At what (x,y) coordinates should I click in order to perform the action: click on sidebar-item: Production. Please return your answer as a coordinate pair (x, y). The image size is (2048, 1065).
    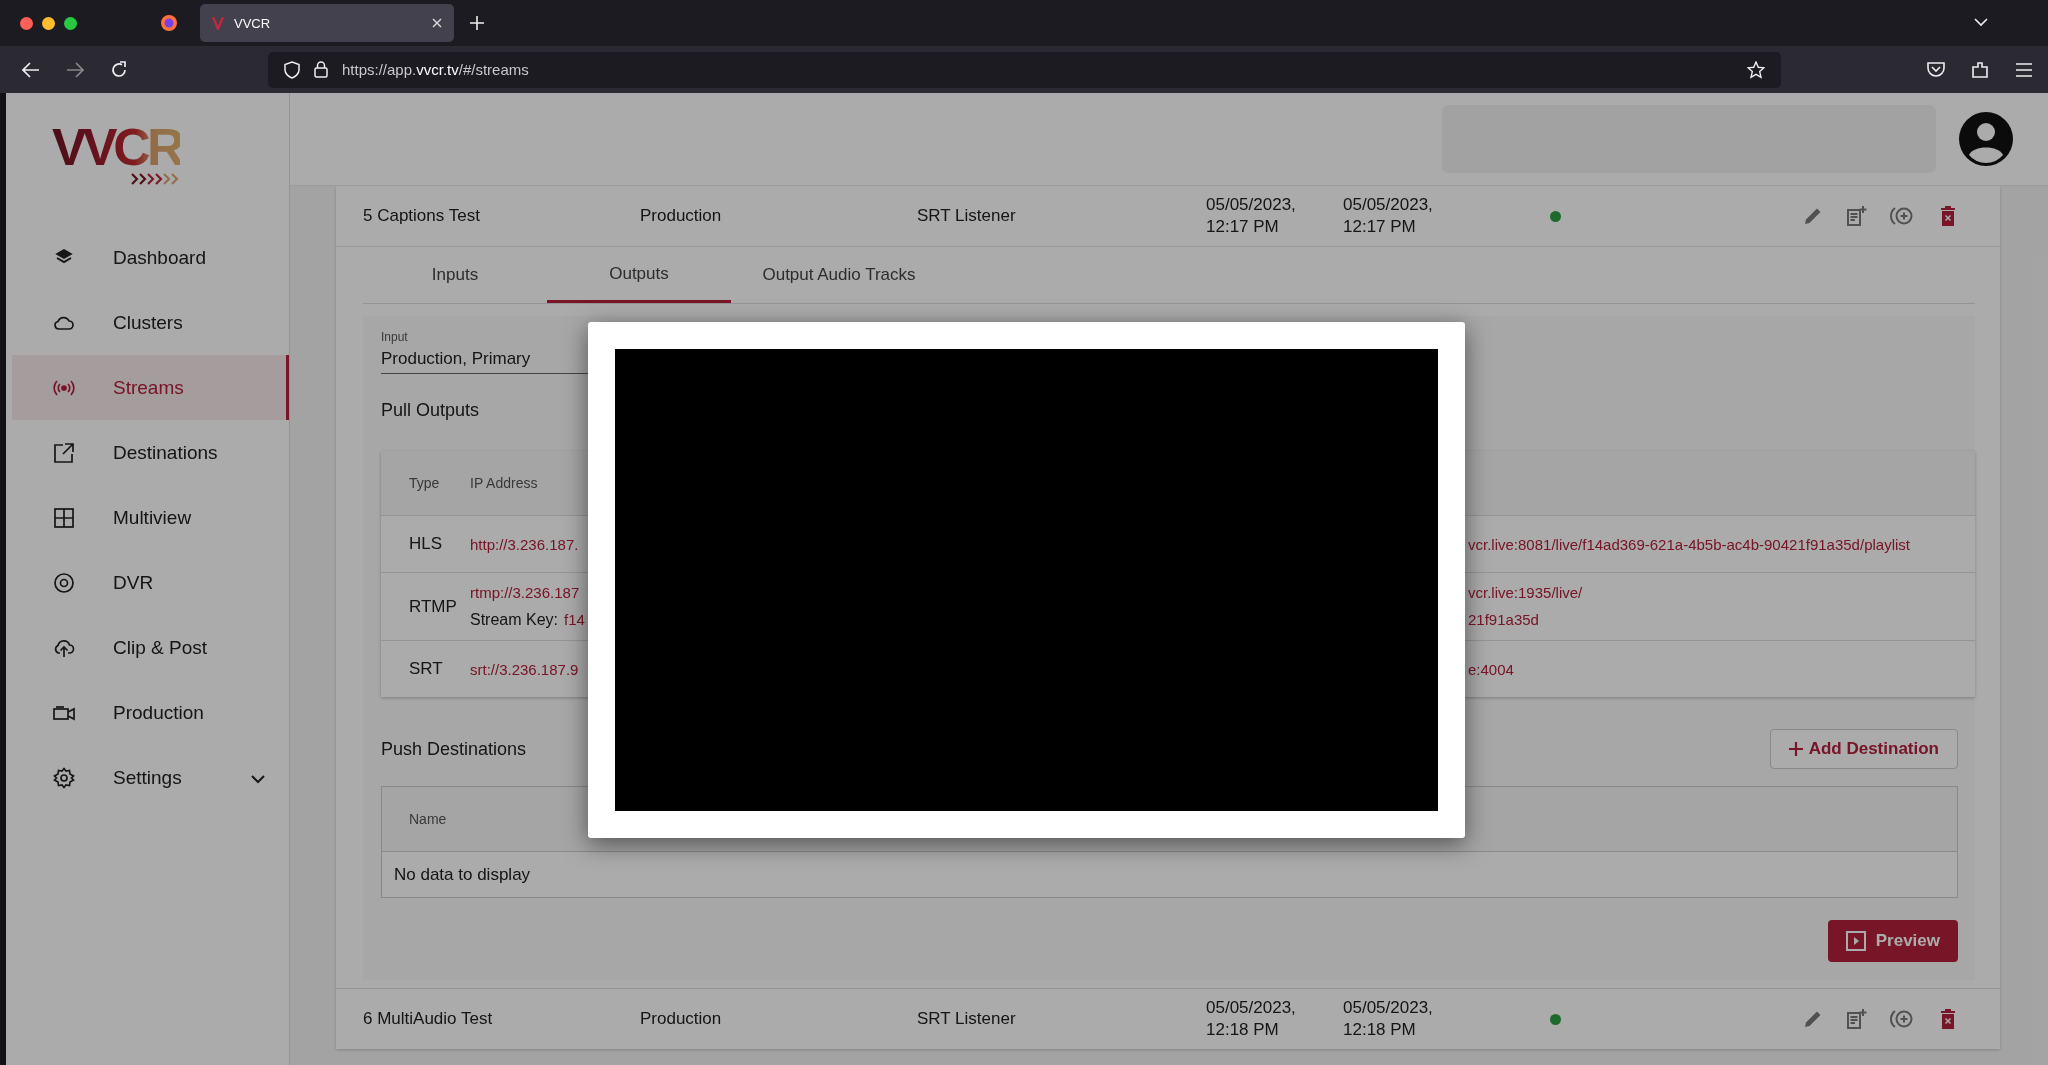
    Looking at the image, I should click on (150, 712).